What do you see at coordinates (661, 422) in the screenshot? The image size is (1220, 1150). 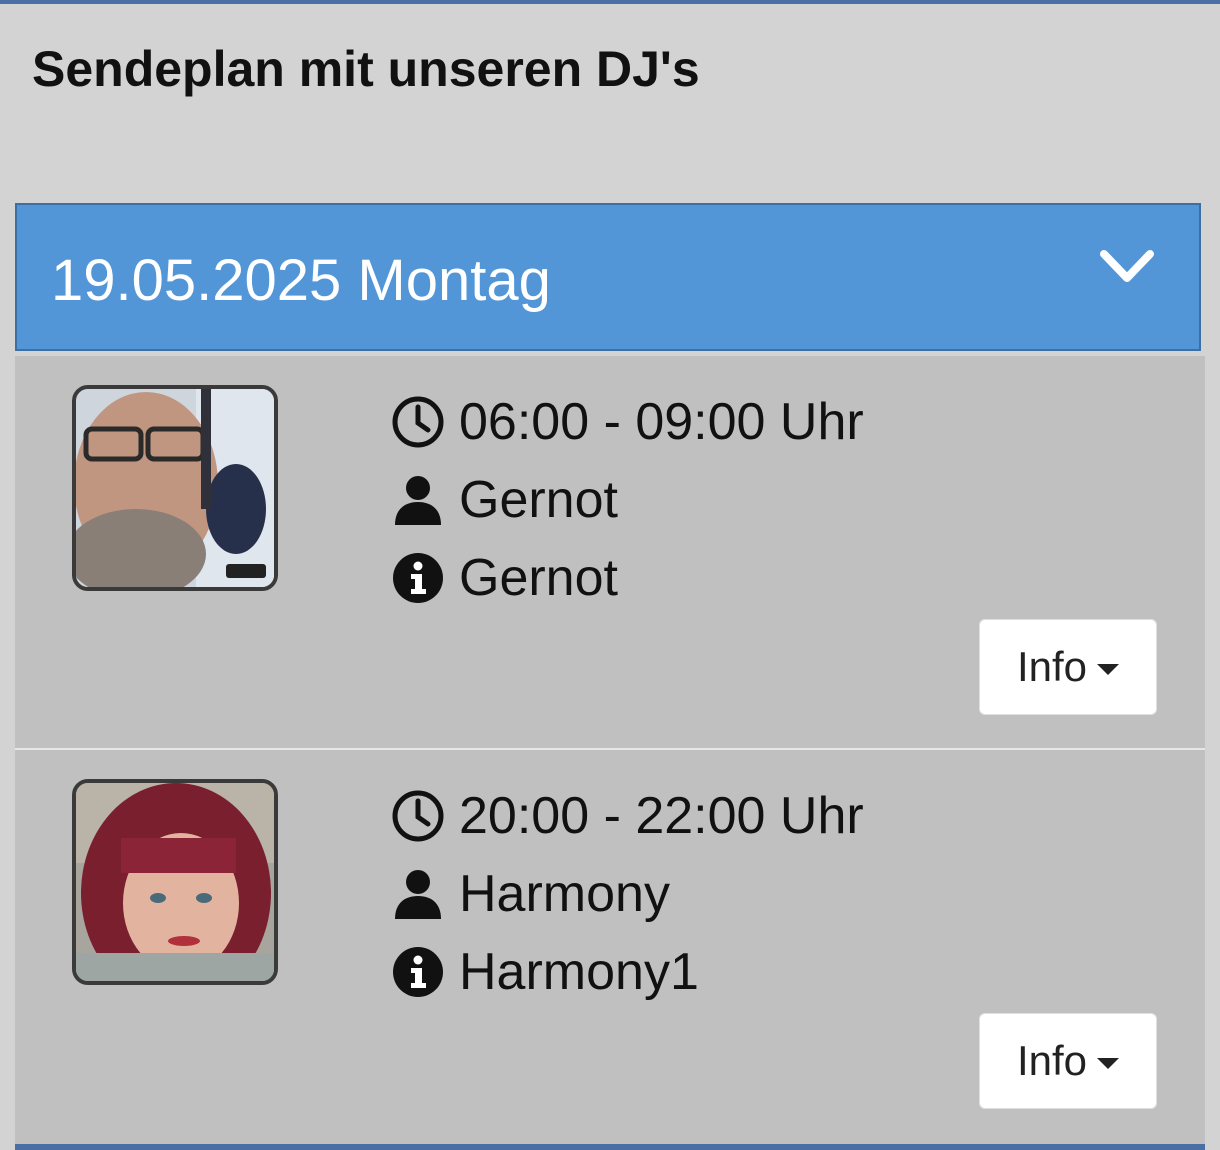 I see `slot-time: 06:00 - 09:00 Uhr` at bounding box center [661, 422].